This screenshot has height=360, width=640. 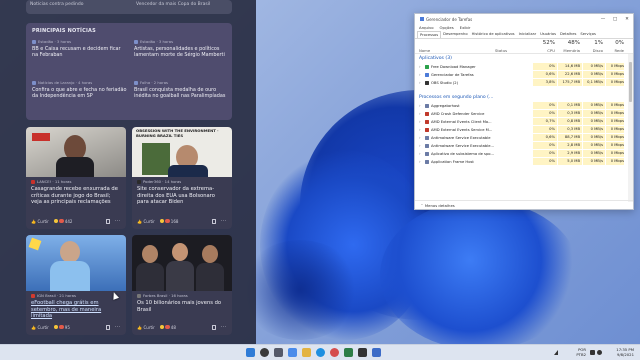 What do you see at coordinates (168, 221) in the screenshot?
I see `reactions: 168` at bounding box center [168, 221].